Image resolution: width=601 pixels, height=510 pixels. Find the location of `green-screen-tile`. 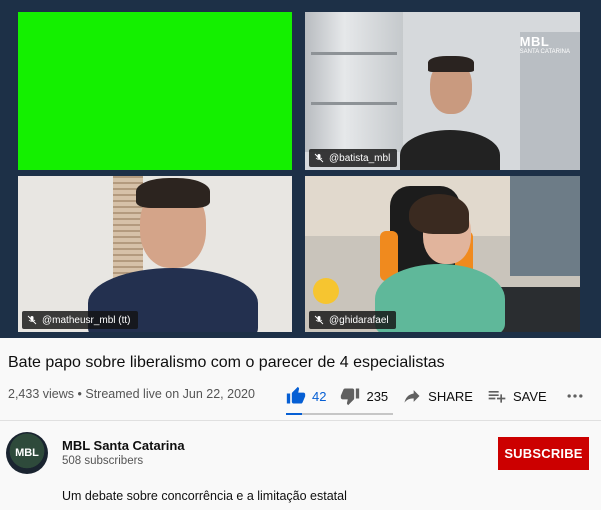

green-screen-tile is located at coordinates (155, 91).